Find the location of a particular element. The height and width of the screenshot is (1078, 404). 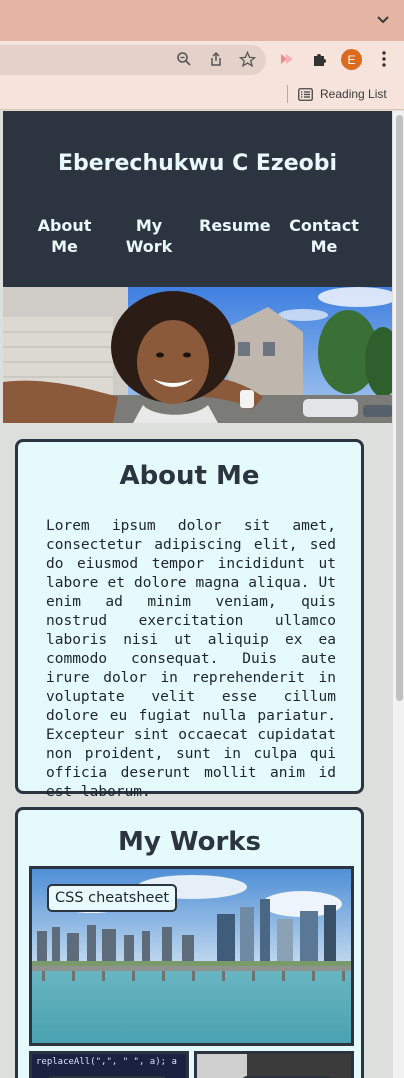

scrollbar-thumb is located at coordinates (399, 408).